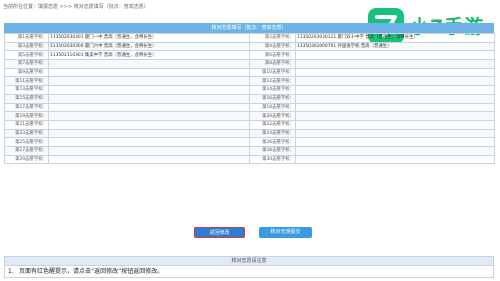 The image size is (500, 281). What do you see at coordinates (249, 28) in the screenshot?
I see `grid-title: 核对志愿填写（批次：普高志愿）` at bounding box center [249, 28].